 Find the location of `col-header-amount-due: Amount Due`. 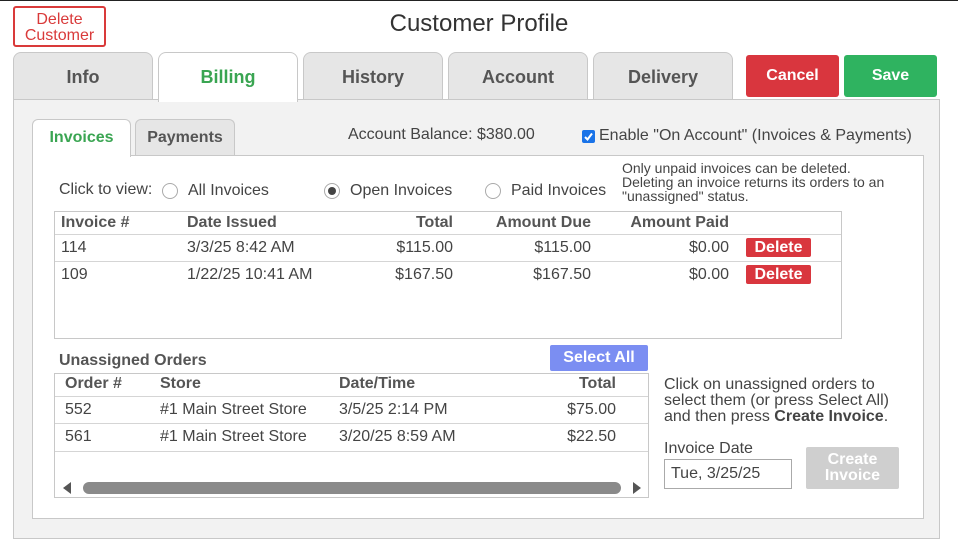

col-header-amount-due: Amount Due is located at coordinates (543, 222).